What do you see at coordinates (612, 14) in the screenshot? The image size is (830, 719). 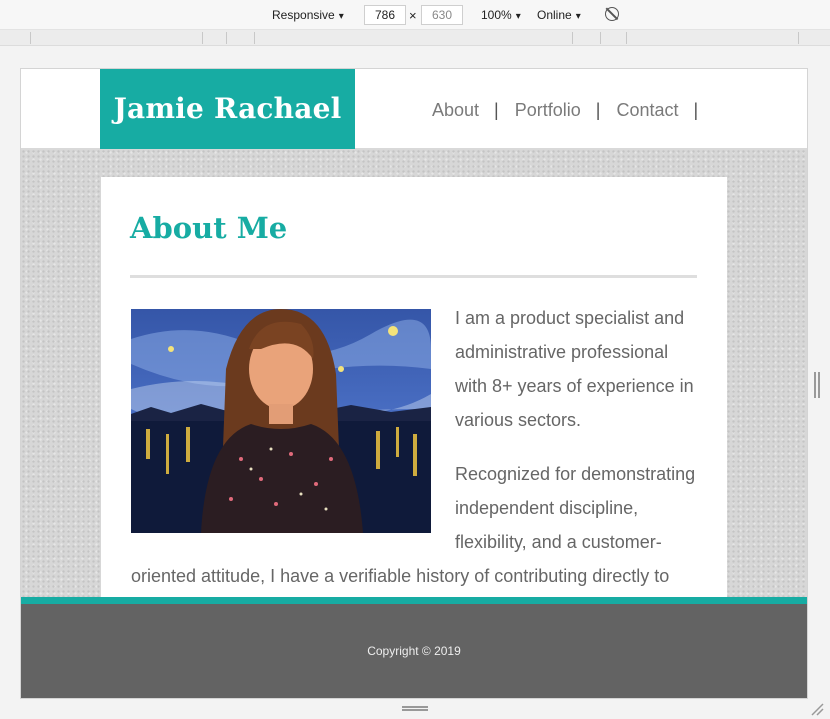 I see `rotate-icon` at bounding box center [612, 14].